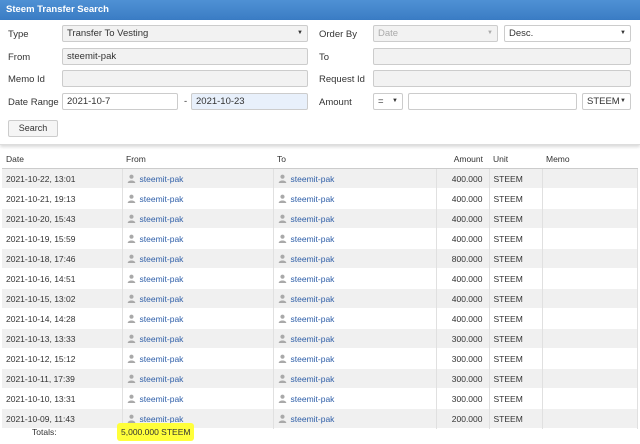 Image resolution: width=640 pixels, height=444 pixels. Describe the element at coordinates (62, 159) in the screenshot. I see `header-date: Date` at that location.